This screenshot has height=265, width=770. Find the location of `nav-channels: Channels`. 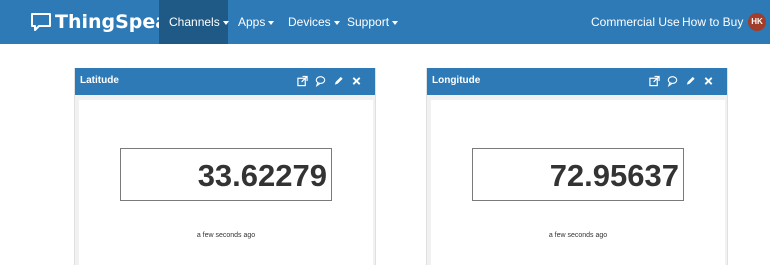

nav-channels: Channels is located at coordinates (194, 22).